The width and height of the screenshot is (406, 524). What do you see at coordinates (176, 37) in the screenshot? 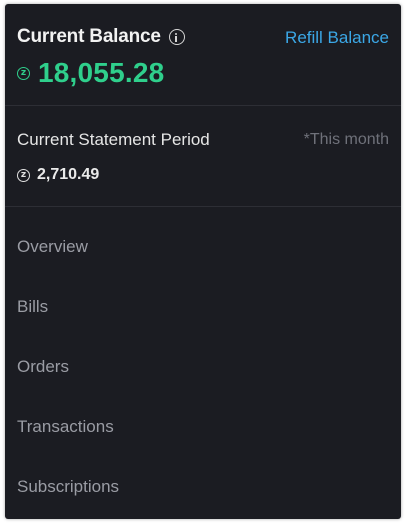
I see `info-icon` at bounding box center [176, 37].